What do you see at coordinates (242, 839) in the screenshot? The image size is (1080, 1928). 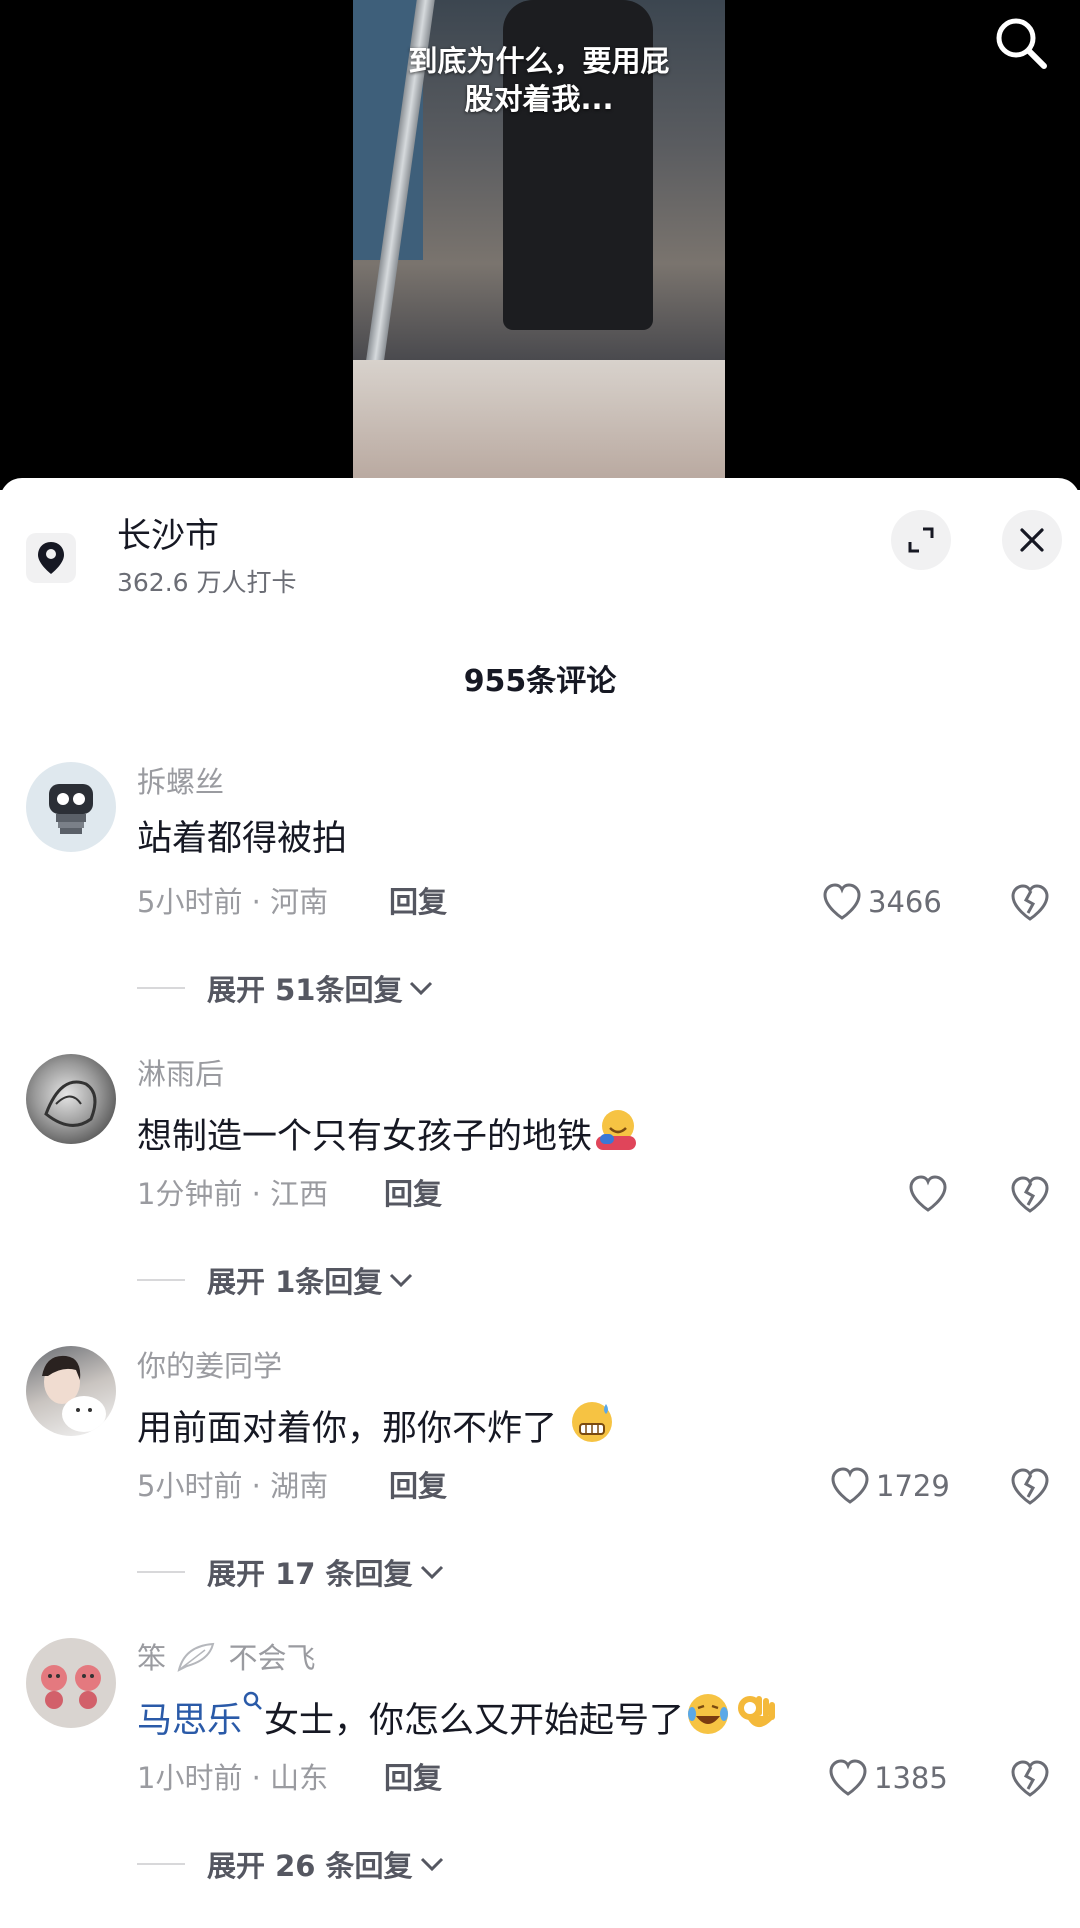 I see `comment-text: 站着都得被拍` at bounding box center [242, 839].